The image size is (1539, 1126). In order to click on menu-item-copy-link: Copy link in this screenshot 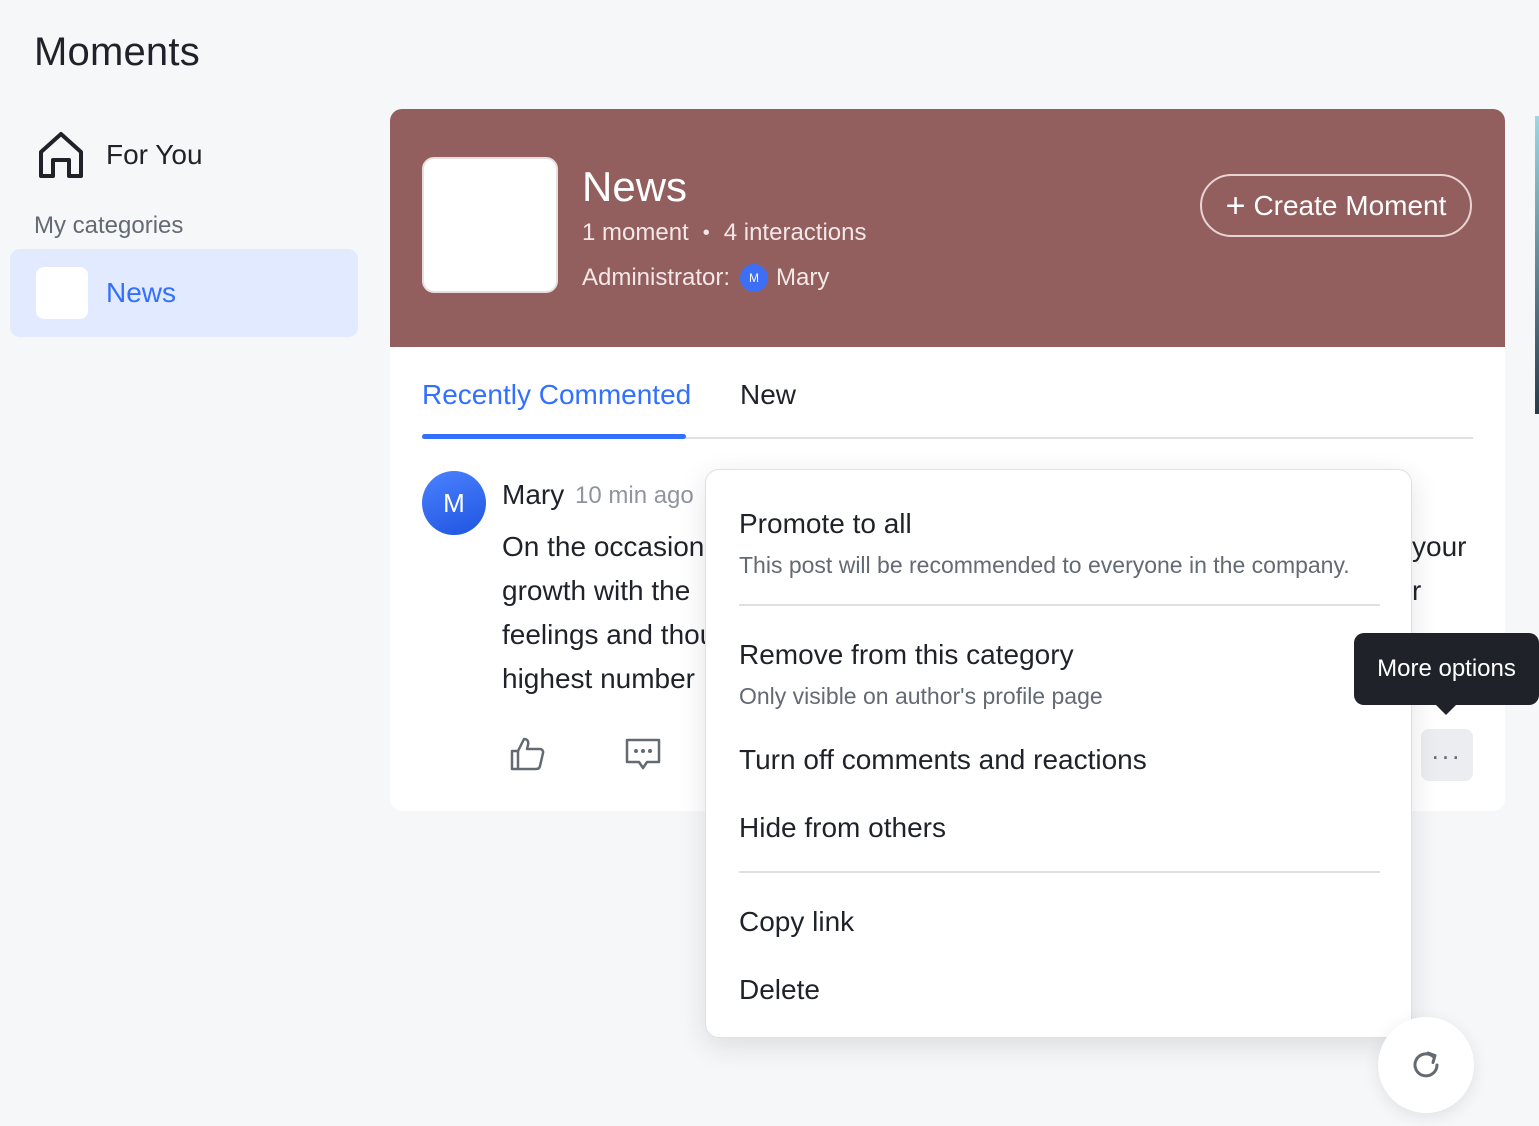, I will do `click(1059, 922)`.